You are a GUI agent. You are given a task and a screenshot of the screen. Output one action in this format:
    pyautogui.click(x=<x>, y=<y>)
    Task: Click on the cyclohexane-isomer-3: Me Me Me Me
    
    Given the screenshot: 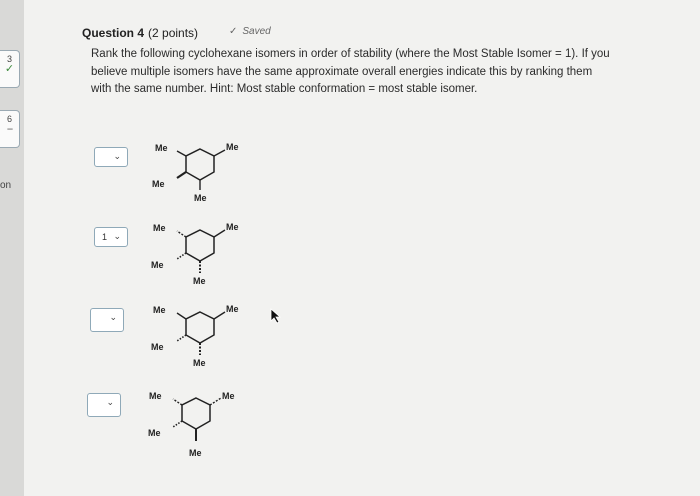 What is the action you would take?
    pyautogui.click(x=203, y=340)
    